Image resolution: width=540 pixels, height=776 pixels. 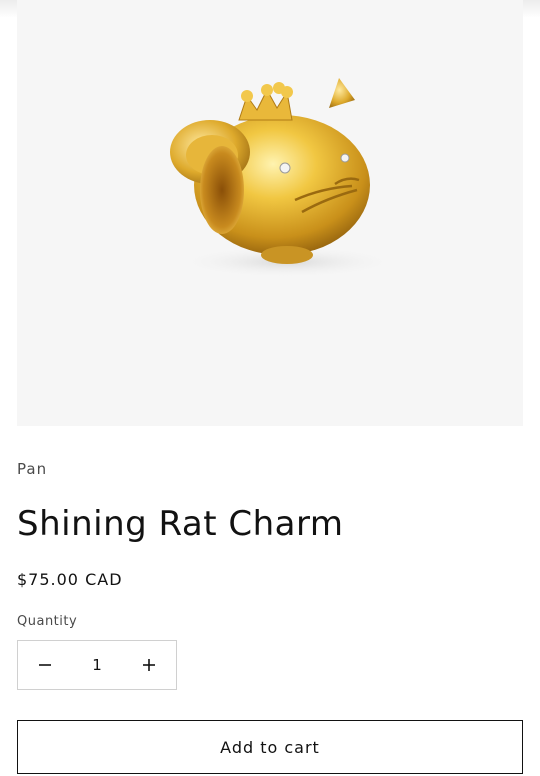 I want to click on increase-quantity-button, so click(x=149, y=665).